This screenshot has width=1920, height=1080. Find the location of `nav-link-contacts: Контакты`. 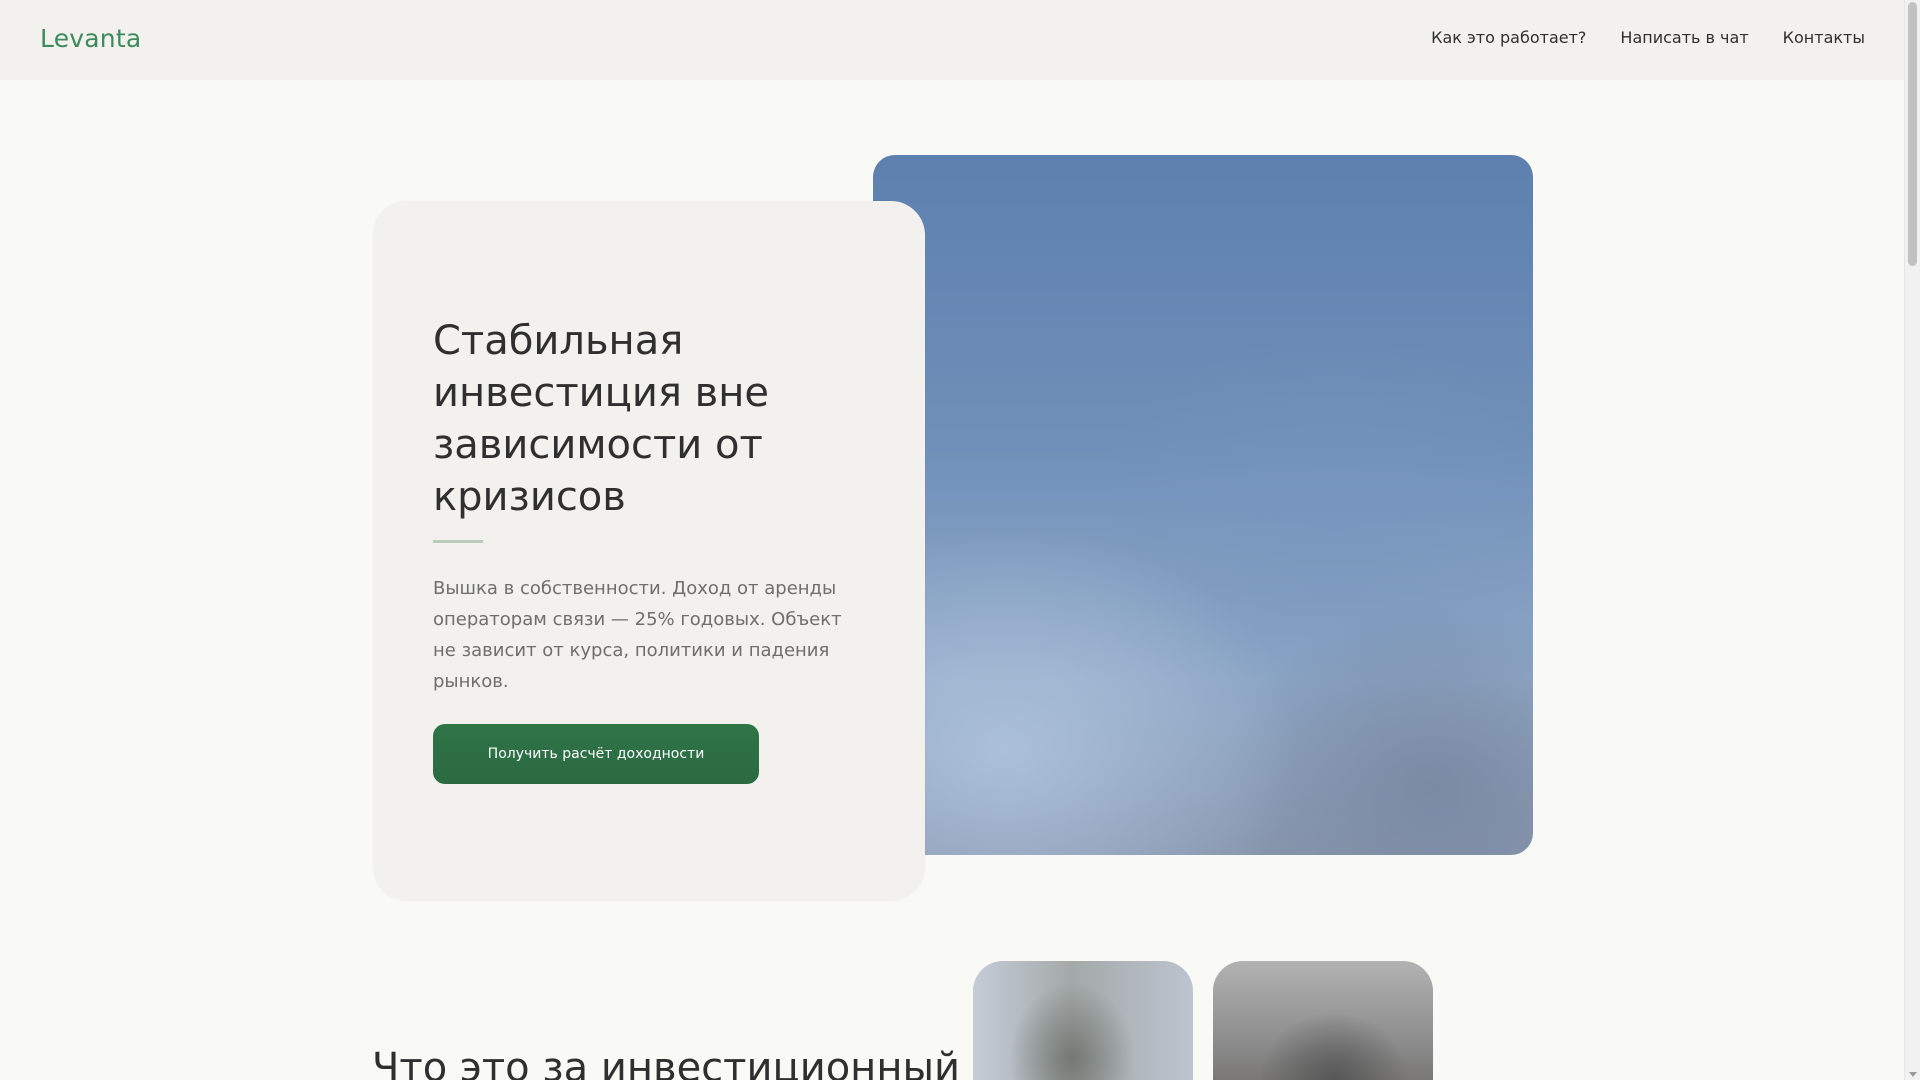

nav-link-contacts: Контакты is located at coordinates (1824, 37).